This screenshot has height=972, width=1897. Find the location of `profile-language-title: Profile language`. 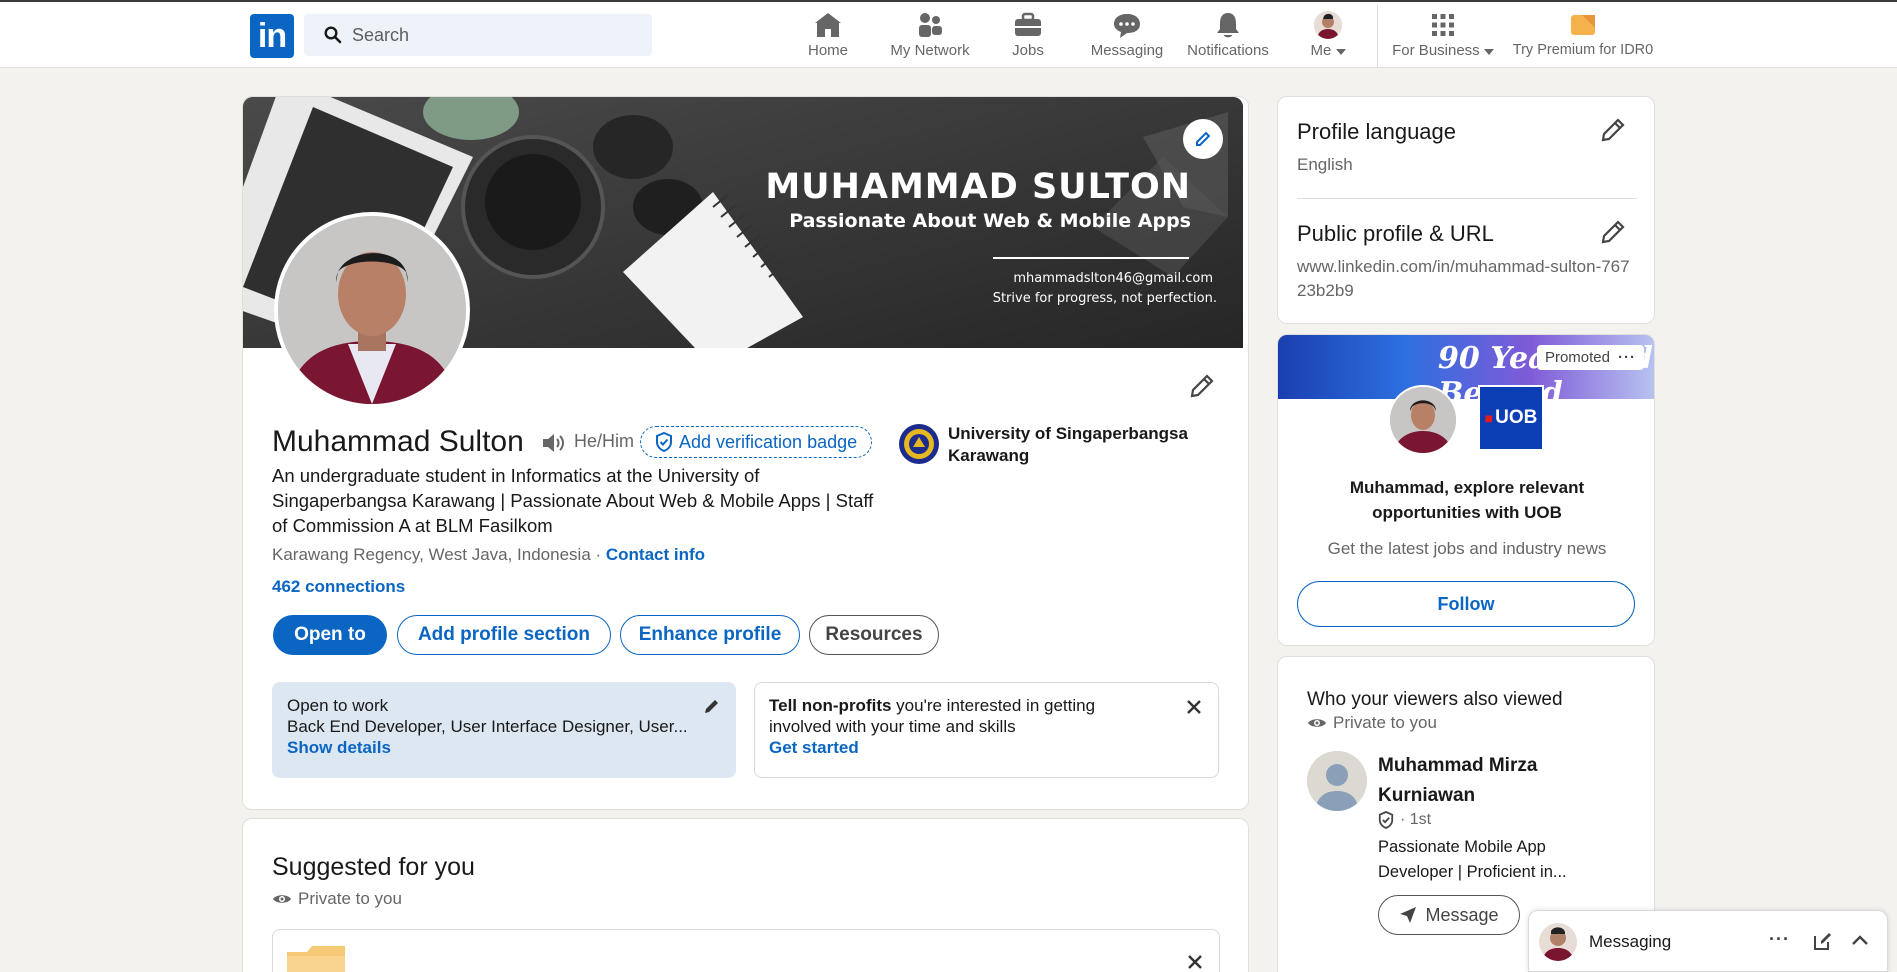

profile-language-title: Profile language is located at coordinates (1377, 131).